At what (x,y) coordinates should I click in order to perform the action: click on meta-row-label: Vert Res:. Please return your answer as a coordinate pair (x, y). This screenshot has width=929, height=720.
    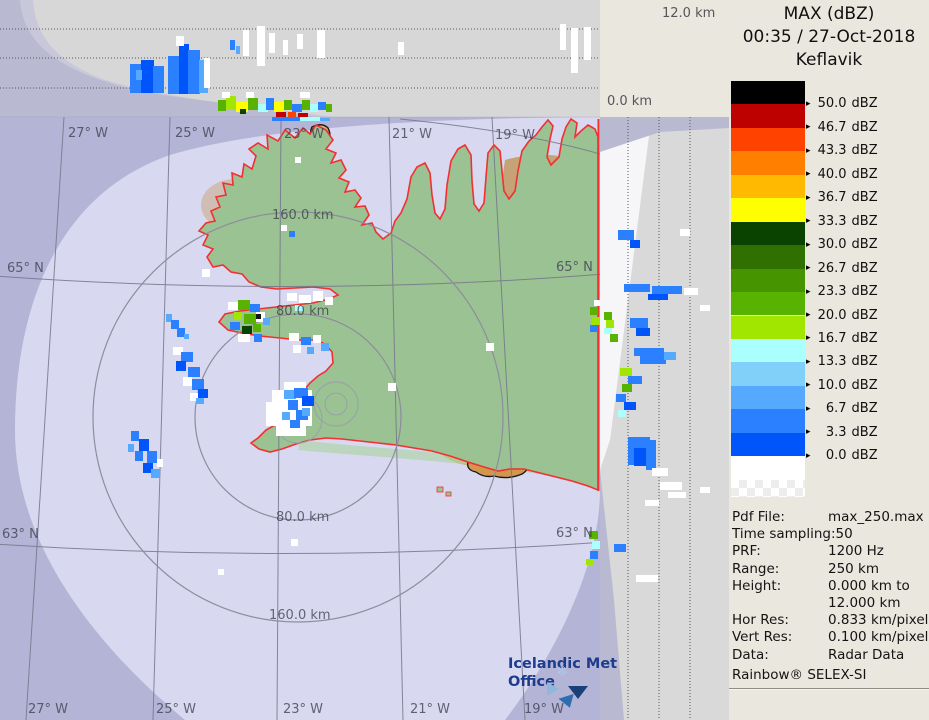
    Looking at the image, I should click on (762, 637).